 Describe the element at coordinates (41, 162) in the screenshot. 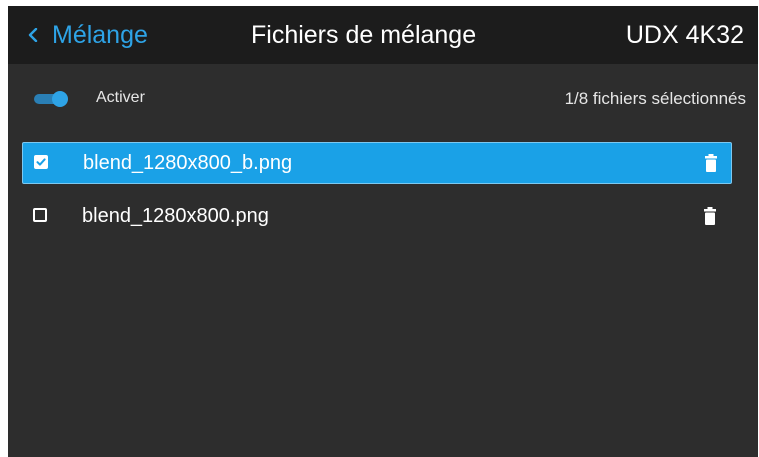

I see `checkbox-checked-icon` at that location.